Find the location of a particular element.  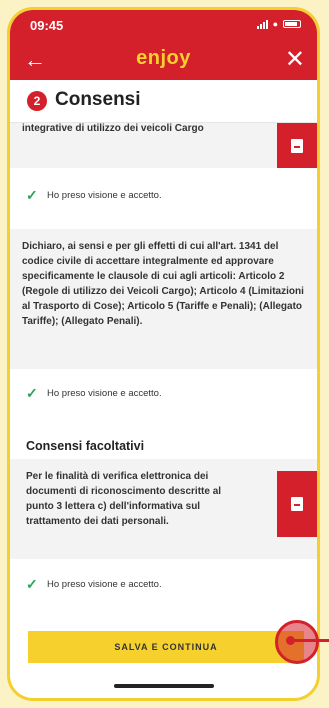

app-bar: ← enjoy ✕ is located at coordinates (163, 60).